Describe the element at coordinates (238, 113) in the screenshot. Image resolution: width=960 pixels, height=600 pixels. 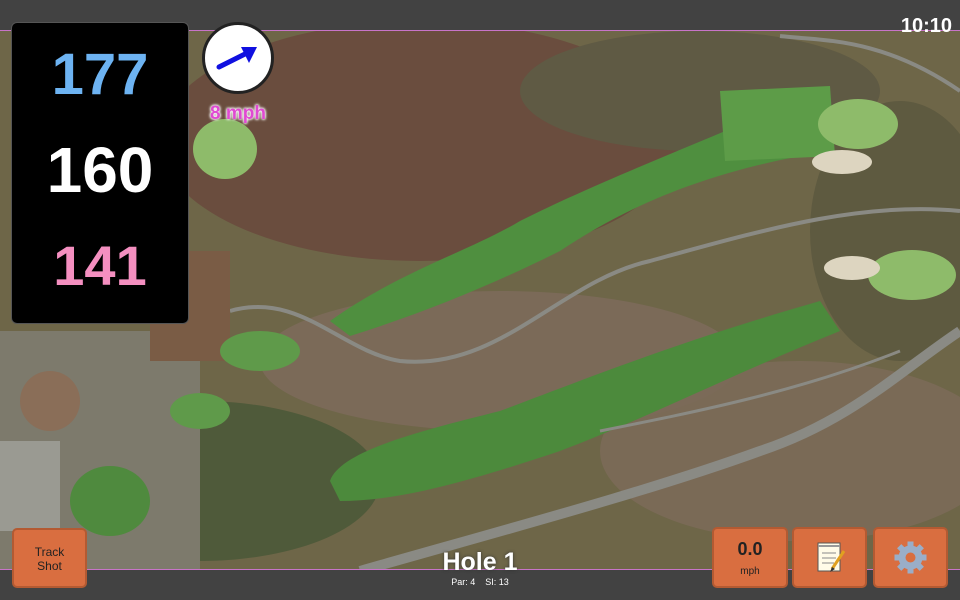
I see `wind-speed-label: 8 mph` at that location.